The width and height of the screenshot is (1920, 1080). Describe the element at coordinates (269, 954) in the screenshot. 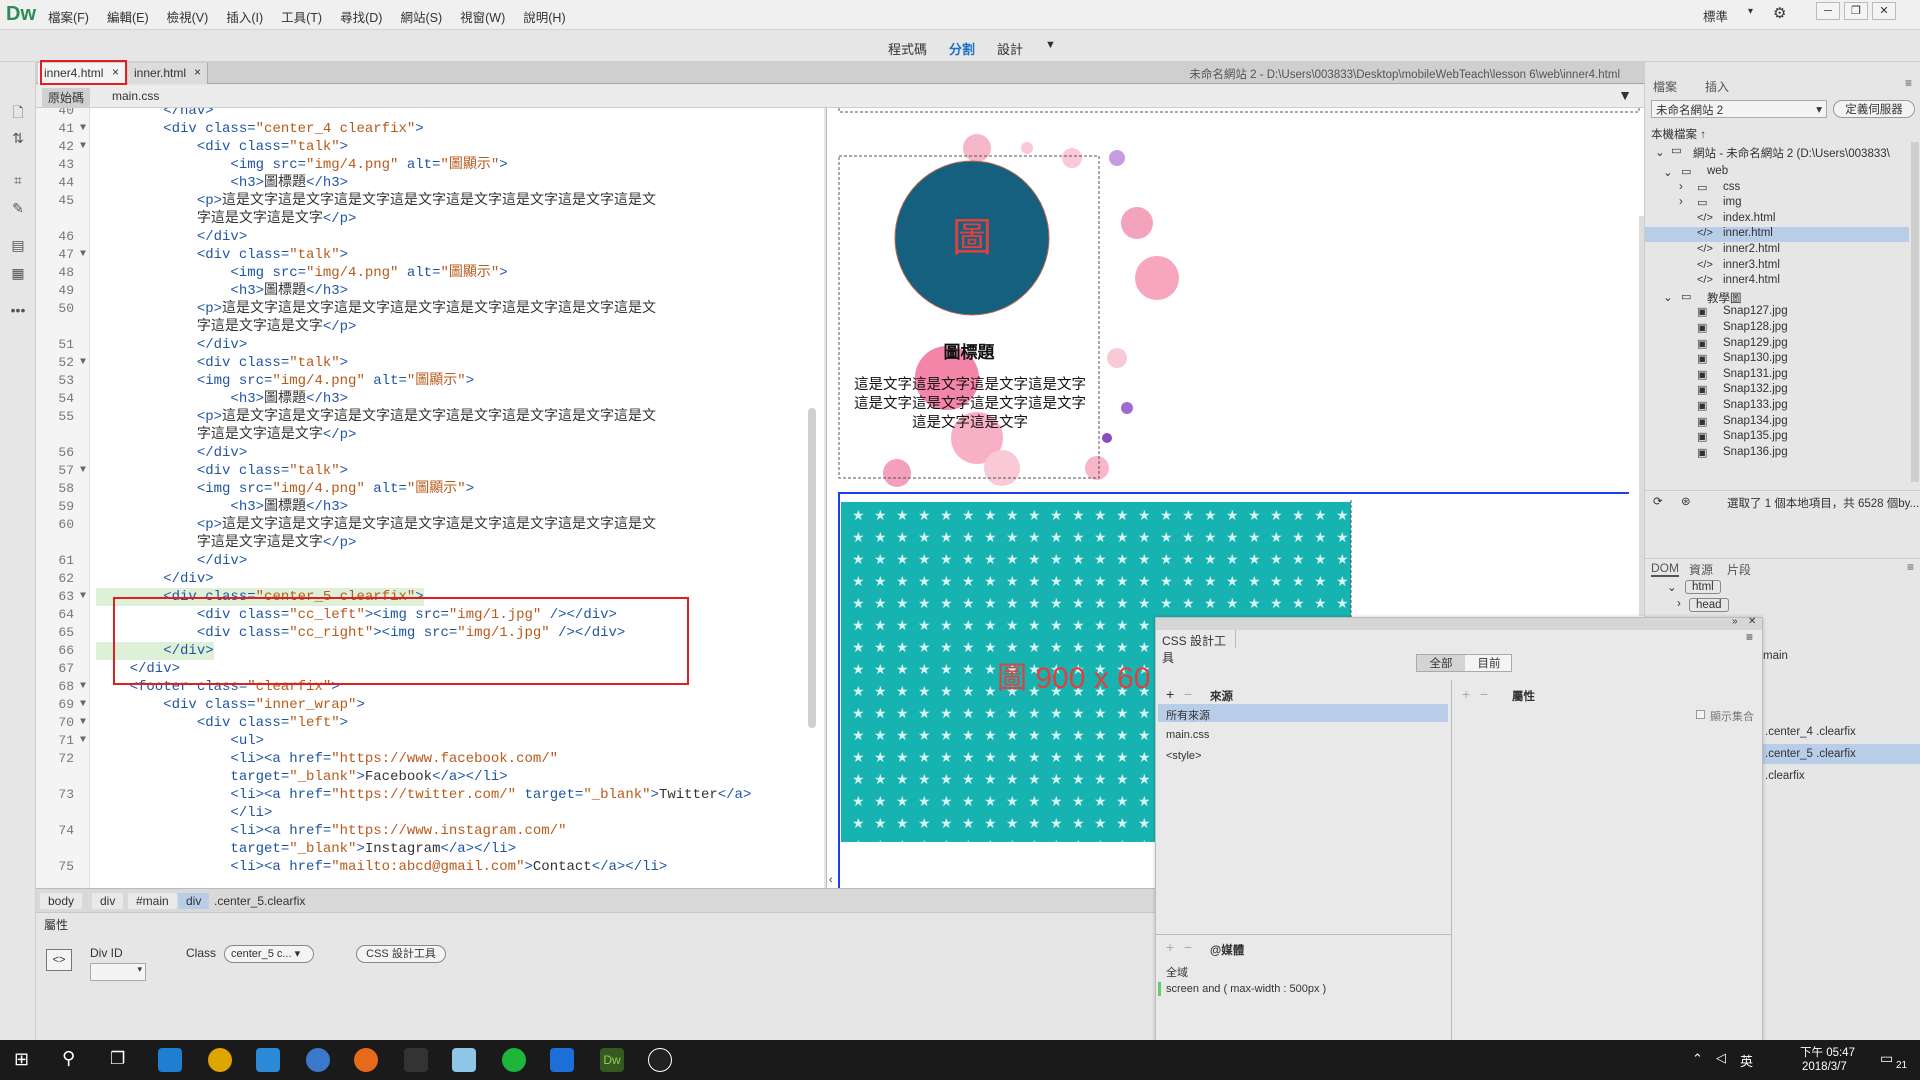

I see `class-select: center_5 c... ▾` at that location.